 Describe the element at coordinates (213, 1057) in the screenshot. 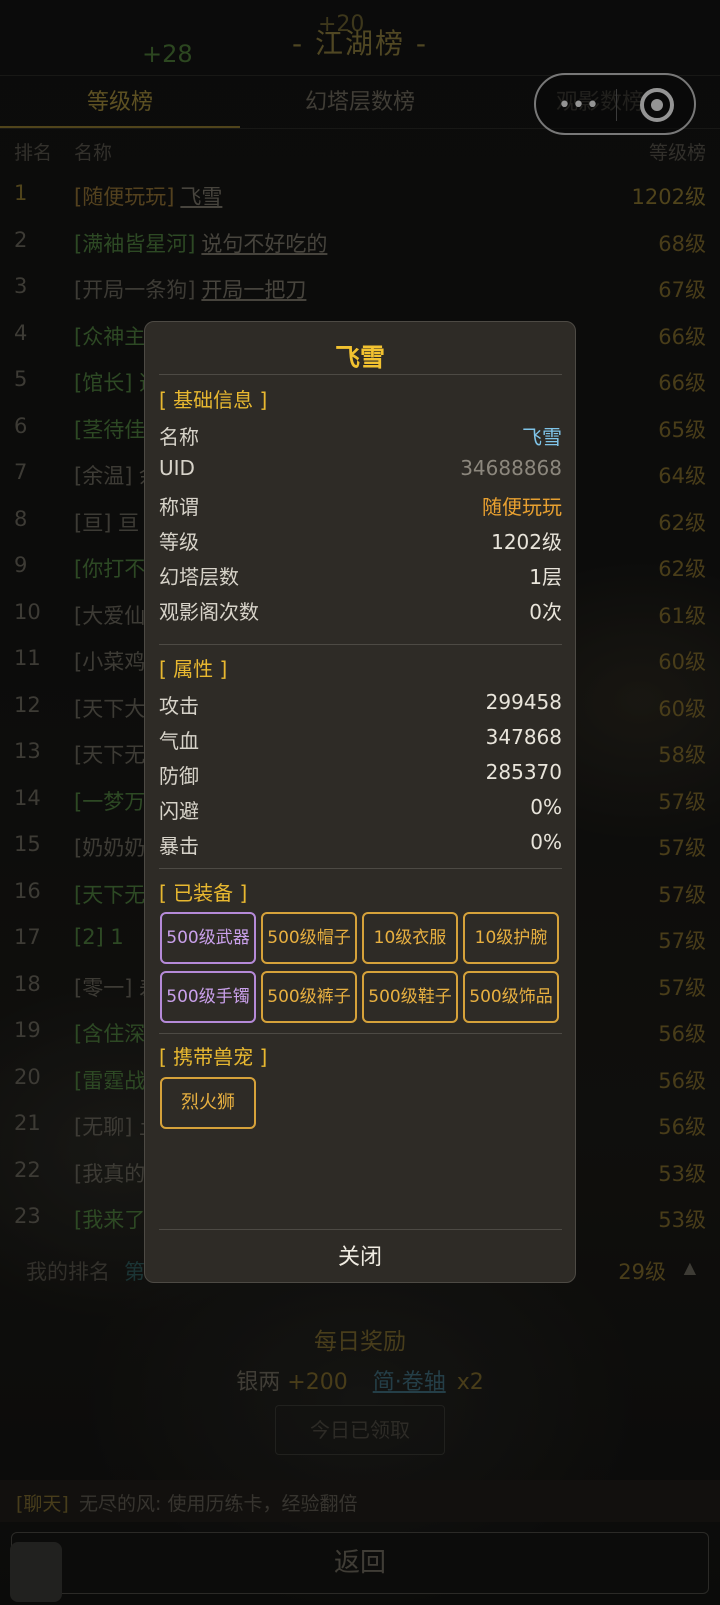

I see `section-title-pet: [ 携带兽宠 ]` at that location.